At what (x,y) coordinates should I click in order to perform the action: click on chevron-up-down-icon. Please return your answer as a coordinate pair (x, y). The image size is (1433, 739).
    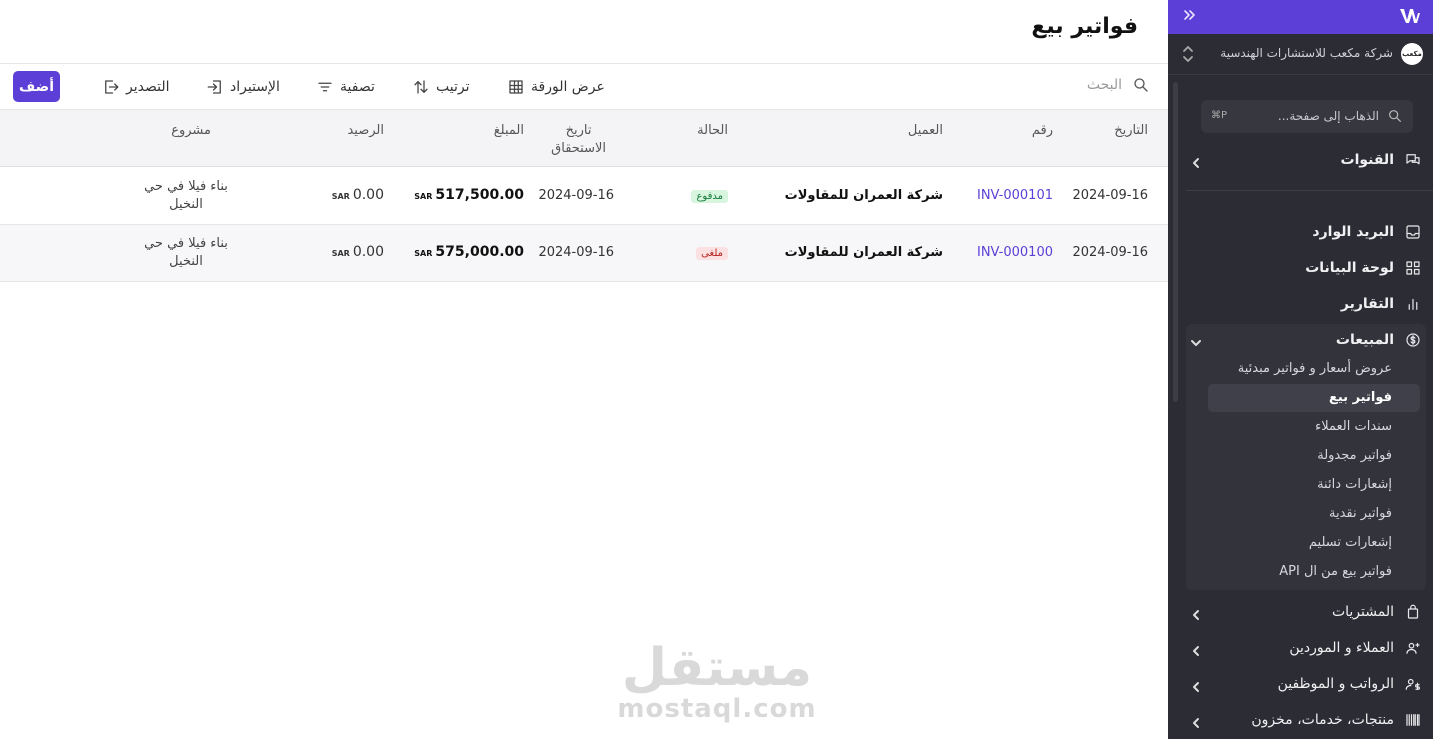
    Looking at the image, I should click on (1188, 54).